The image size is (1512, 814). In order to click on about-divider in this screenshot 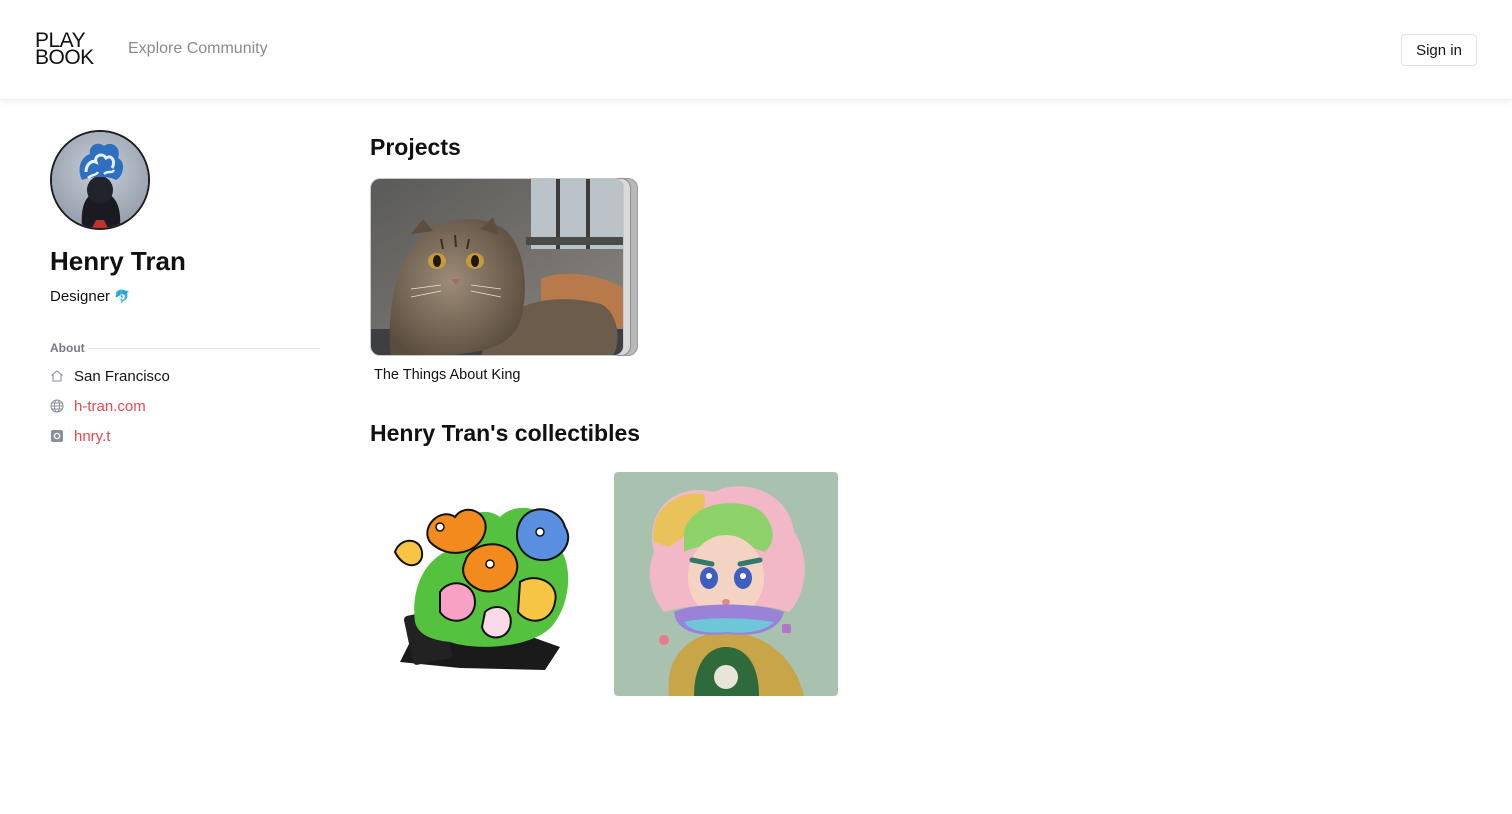, I will do `click(204, 348)`.